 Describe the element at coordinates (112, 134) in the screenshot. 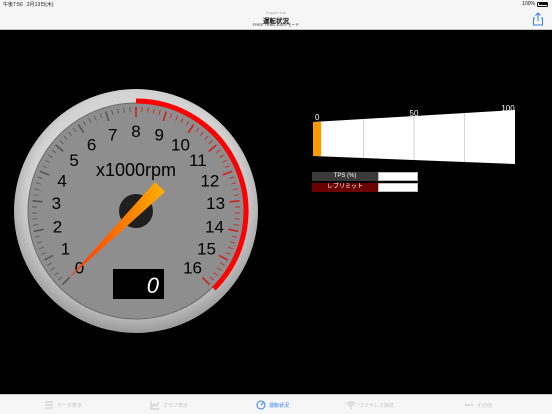

I see `gauge-tick-label: 7` at that location.